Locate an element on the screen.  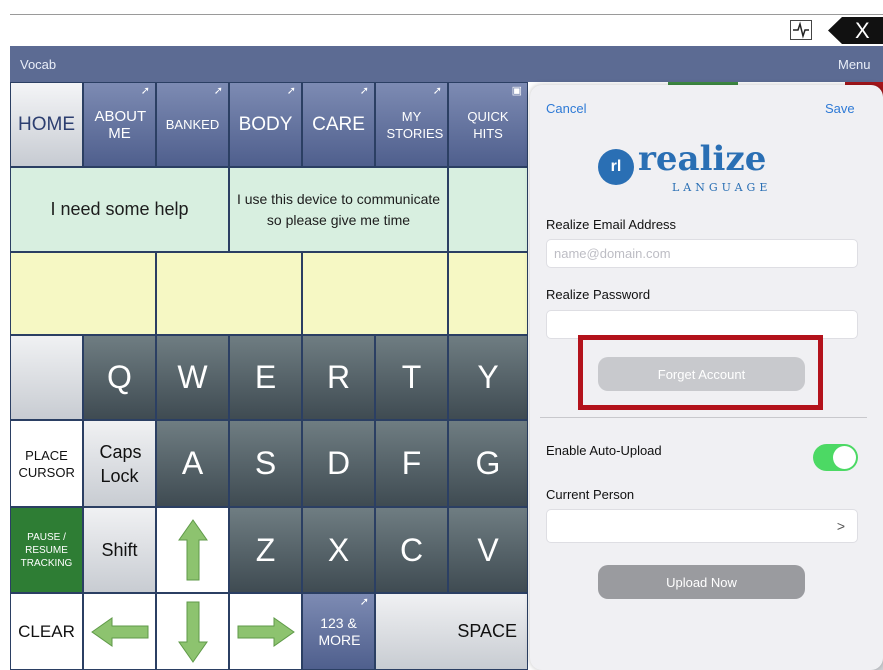
right-arrow-button is located at coordinates (265, 631).